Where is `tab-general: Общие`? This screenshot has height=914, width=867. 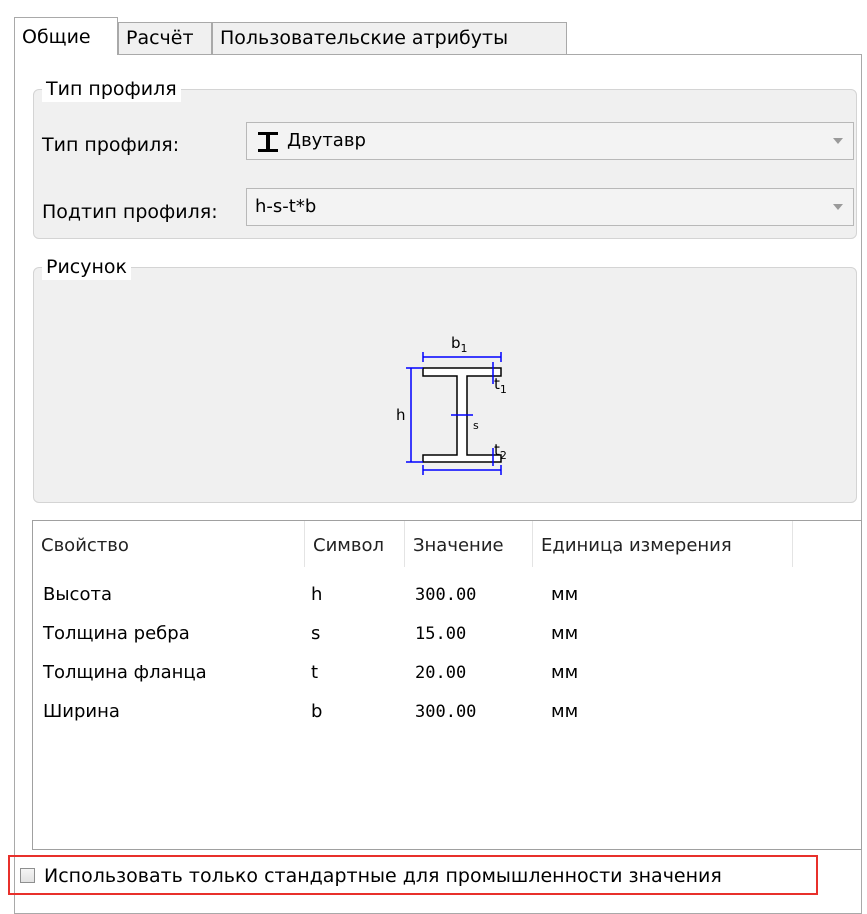 tab-general: Общие is located at coordinates (66, 36).